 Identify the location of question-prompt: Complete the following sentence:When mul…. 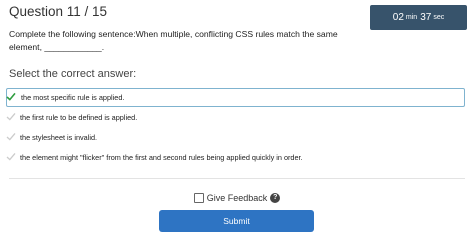
(173, 40).